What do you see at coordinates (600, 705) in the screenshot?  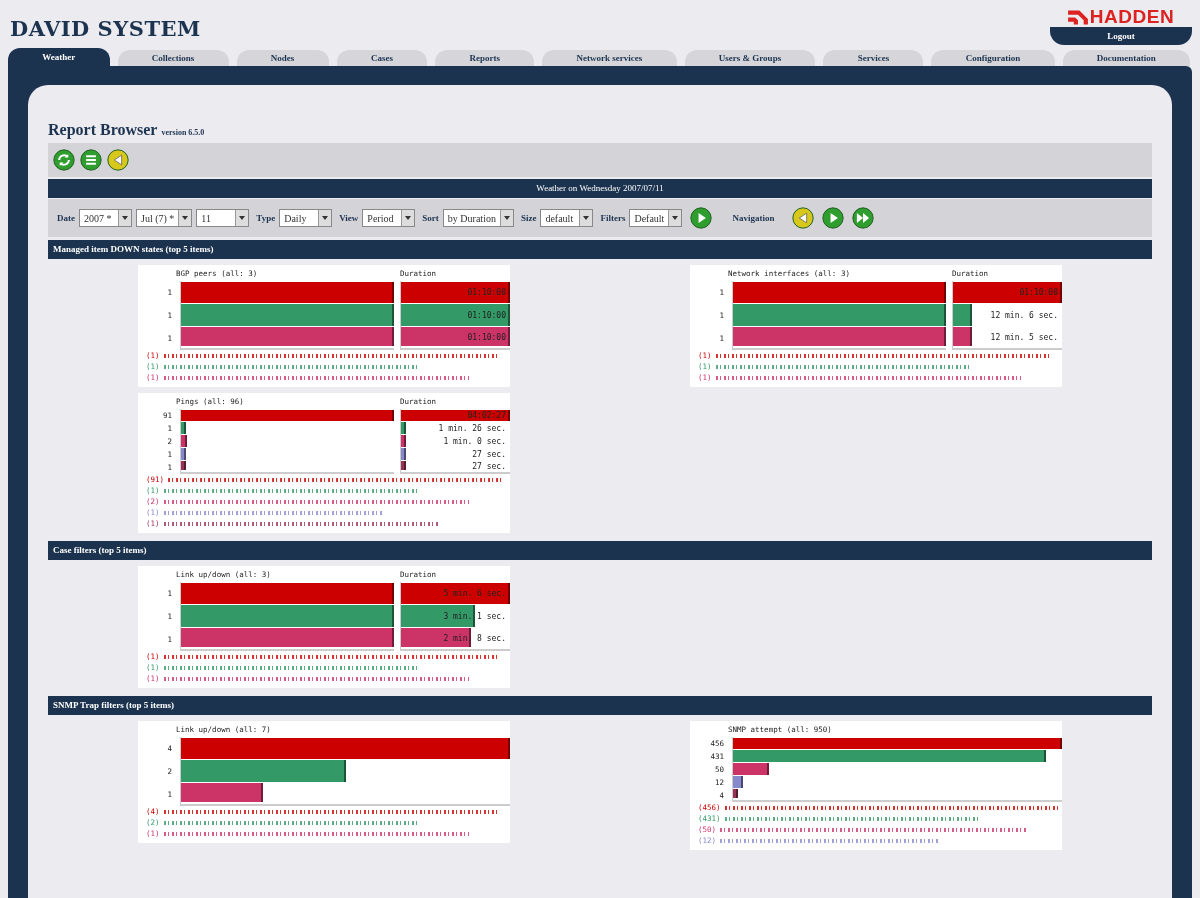 I see `section-title: SNMP Trap filters (top 5 items)` at bounding box center [600, 705].